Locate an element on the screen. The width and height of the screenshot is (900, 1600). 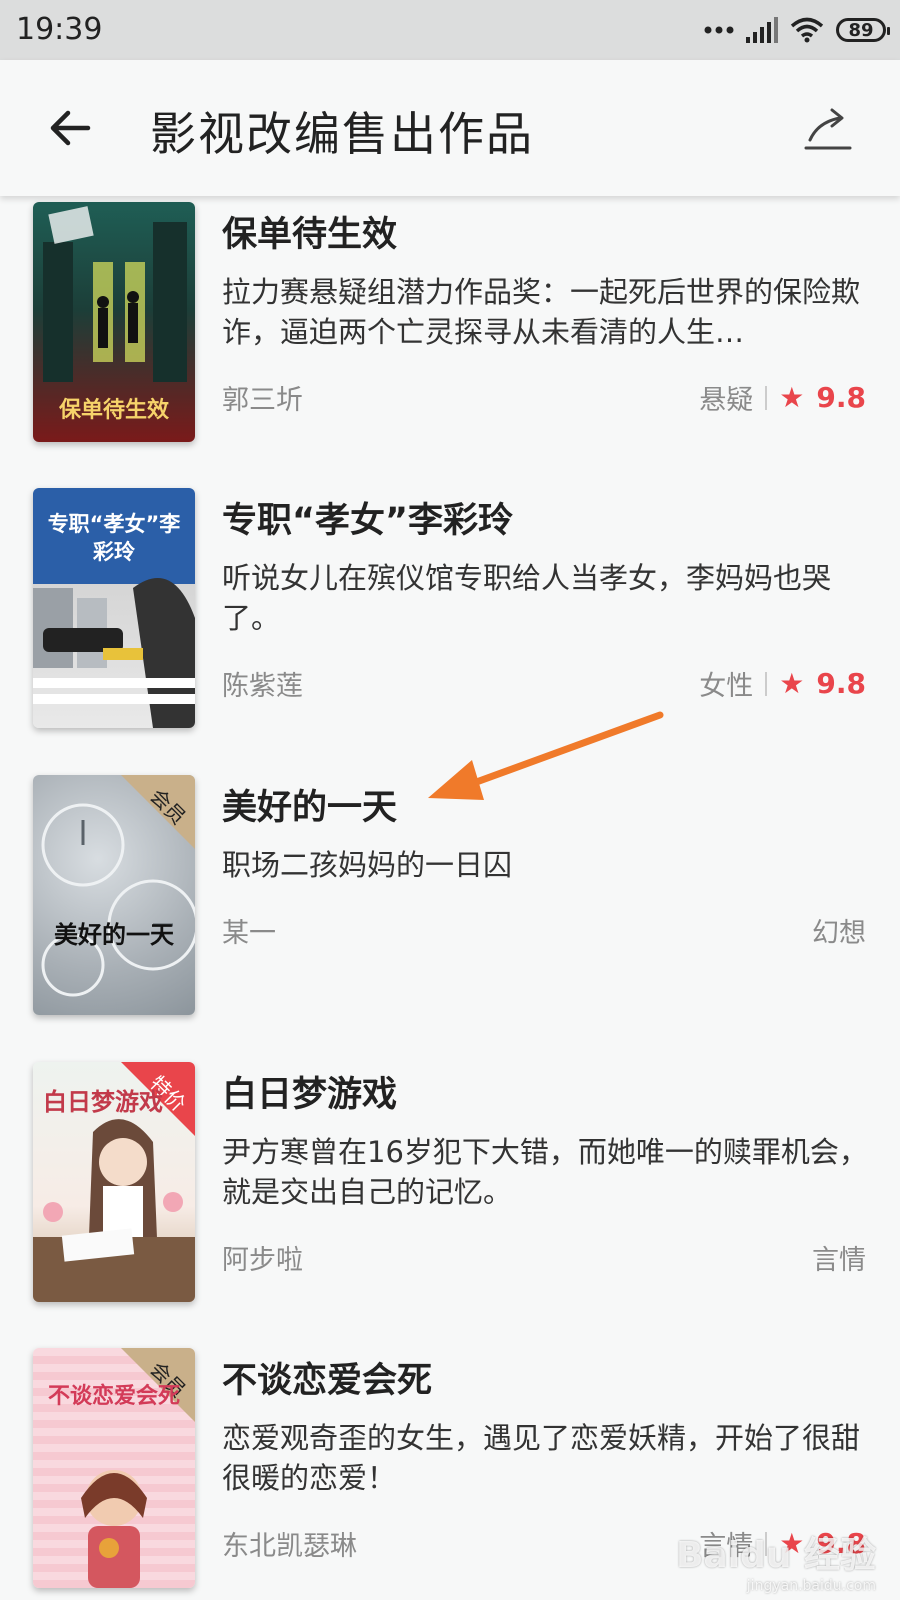
book-meta: 悬疑 ★ 9.8 is located at coordinates (782, 397).